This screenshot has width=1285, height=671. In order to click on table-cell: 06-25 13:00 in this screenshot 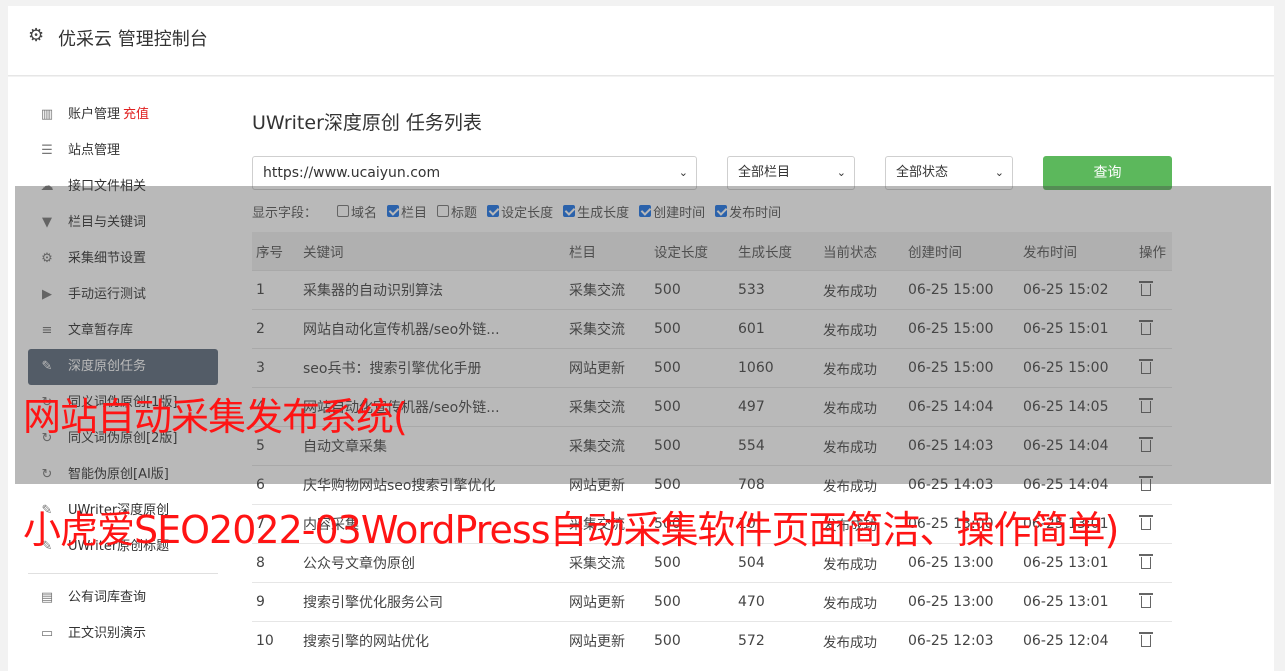, I will do `click(961, 601)`.